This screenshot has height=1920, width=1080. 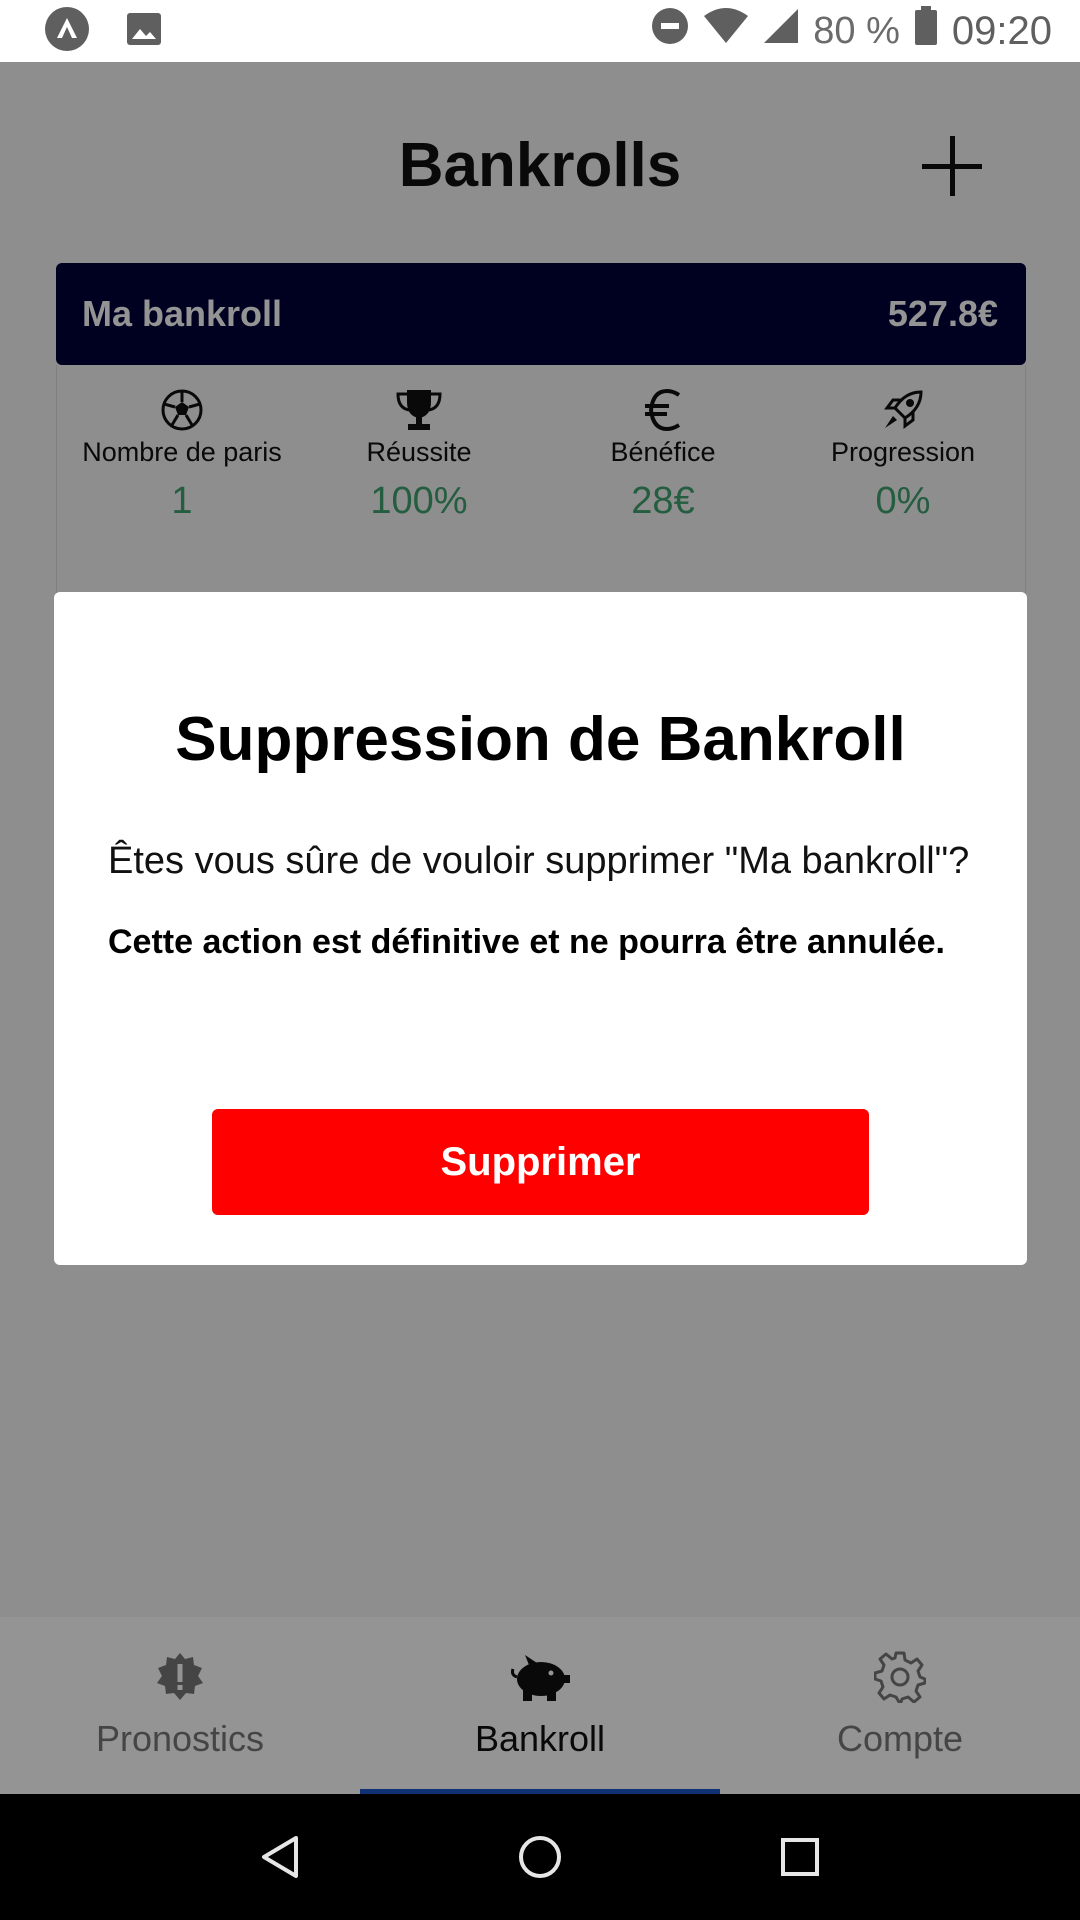 What do you see at coordinates (540, 1162) in the screenshot?
I see `delete-button: Supprimer` at bounding box center [540, 1162].